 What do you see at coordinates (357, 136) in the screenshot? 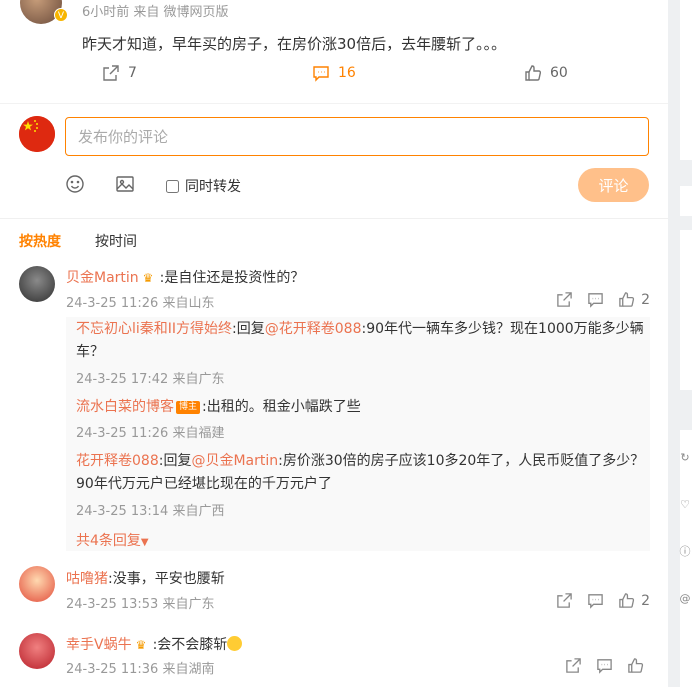
I see `comment-input` at bounding box center [357, 136].